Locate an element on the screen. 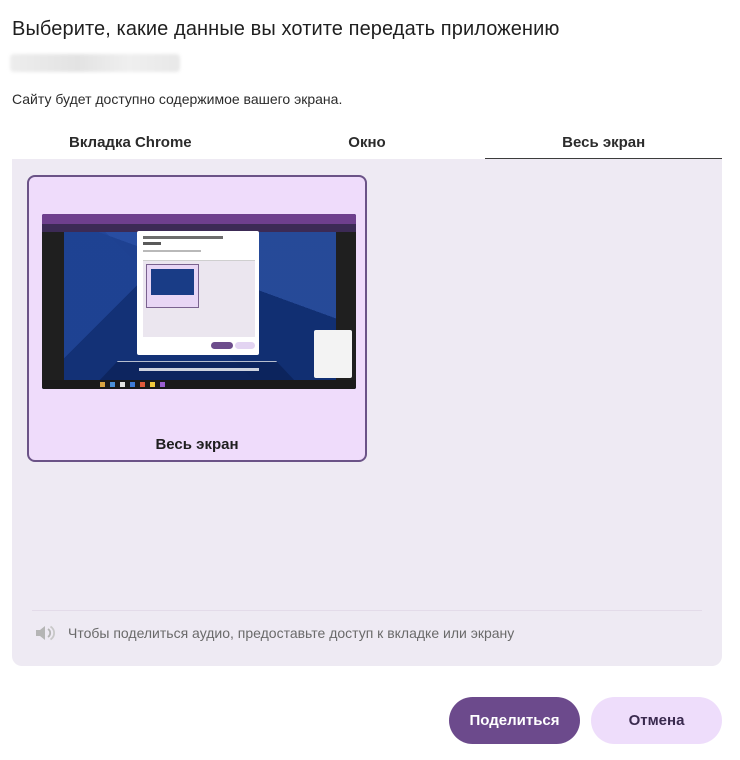 The height and width of the screenshot is (760, 740). tab-window: Окно is located at coordinates (367, 142).